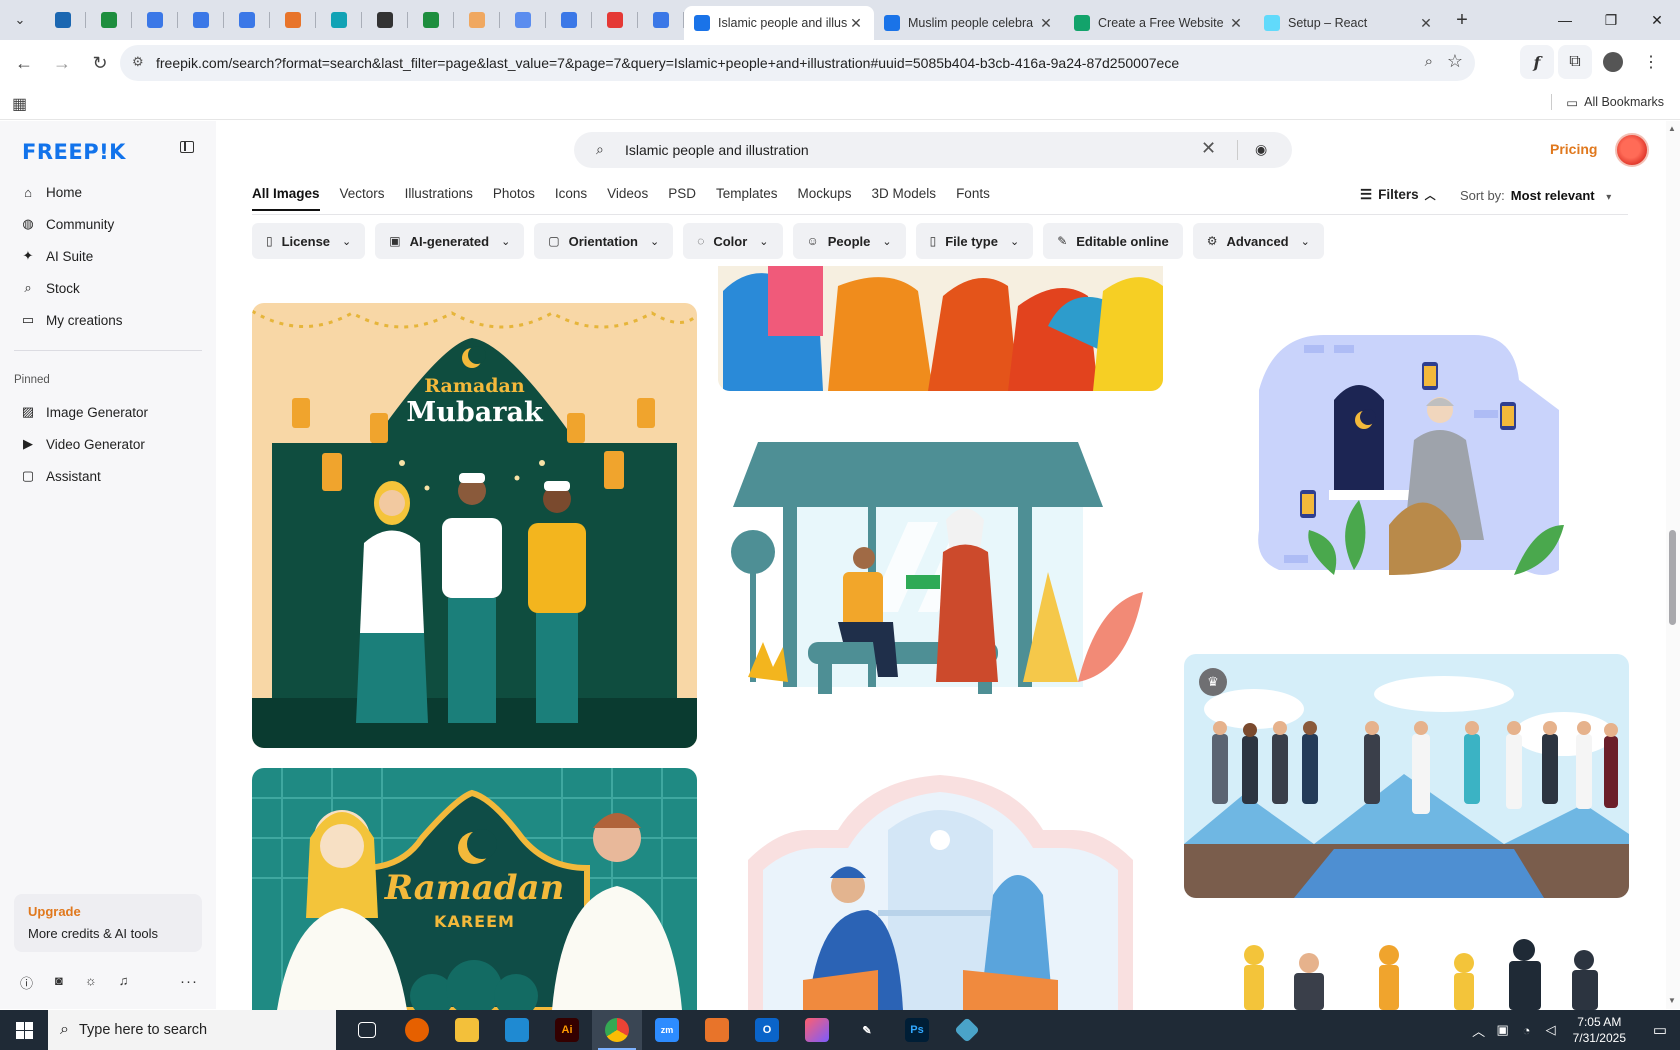  I want to click on chevron-up-icon: ︿, so click(1479, 1030).